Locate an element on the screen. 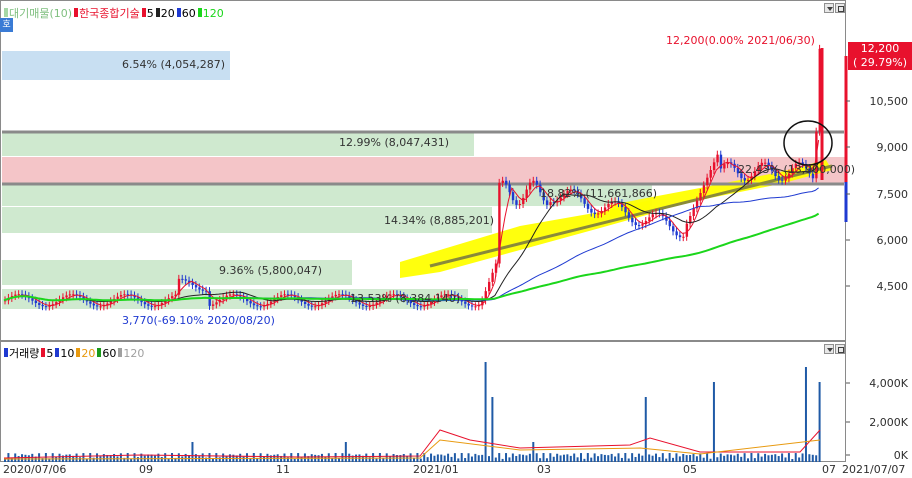 The width and height of the screenshot is (912, 478). volume-profile-label: 22.43% (13,900,000) is located at coordinates (797, 169).